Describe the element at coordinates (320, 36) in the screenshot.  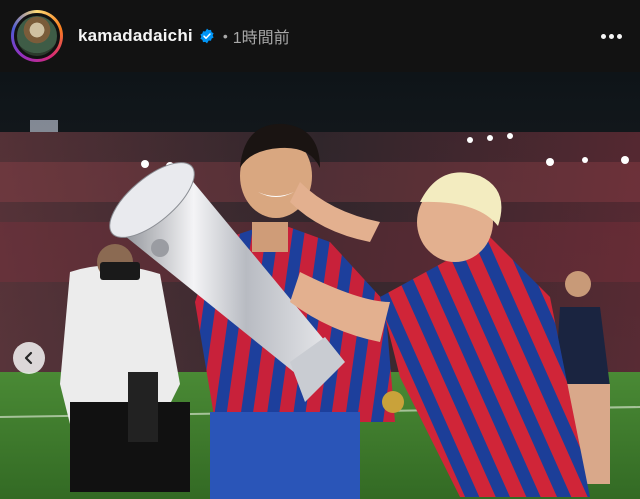
I see `post-header: kamadadaichi • 1時間前` at that location.